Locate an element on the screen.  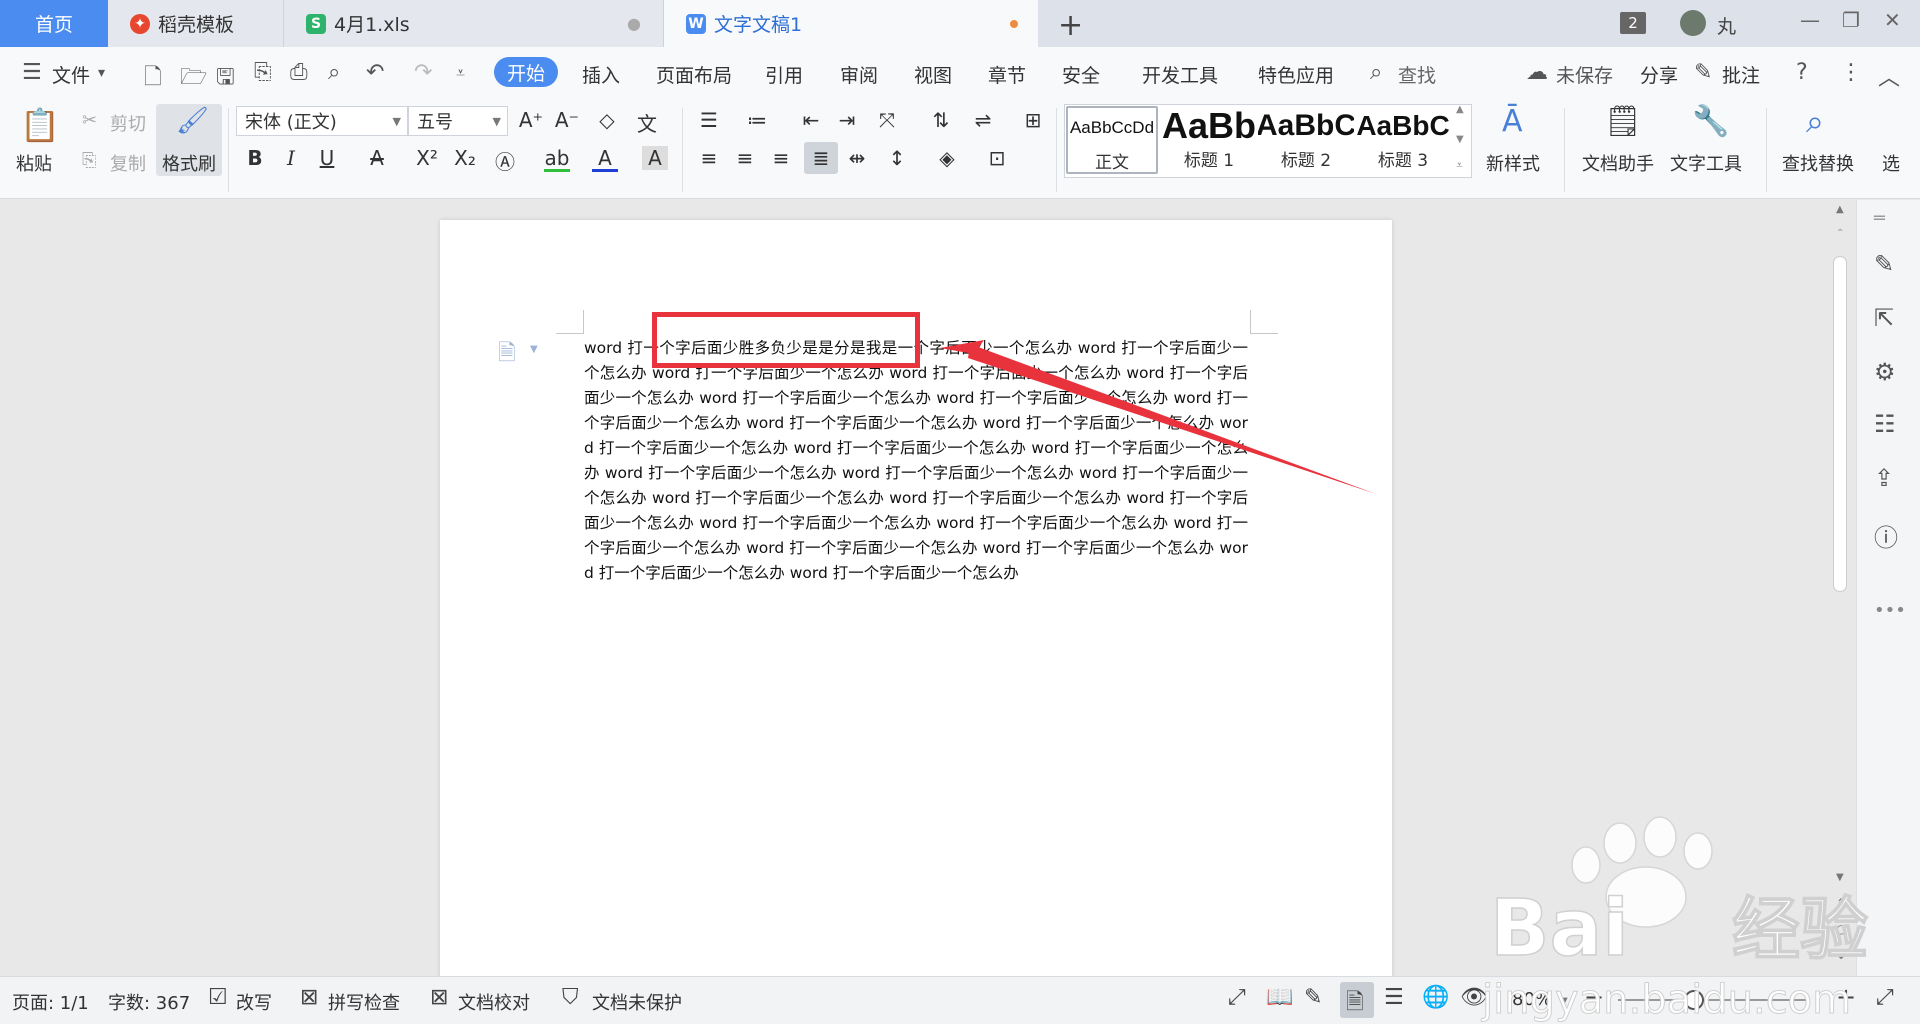
new-style-button: 新样式 is located at coordinates (1513, 163).